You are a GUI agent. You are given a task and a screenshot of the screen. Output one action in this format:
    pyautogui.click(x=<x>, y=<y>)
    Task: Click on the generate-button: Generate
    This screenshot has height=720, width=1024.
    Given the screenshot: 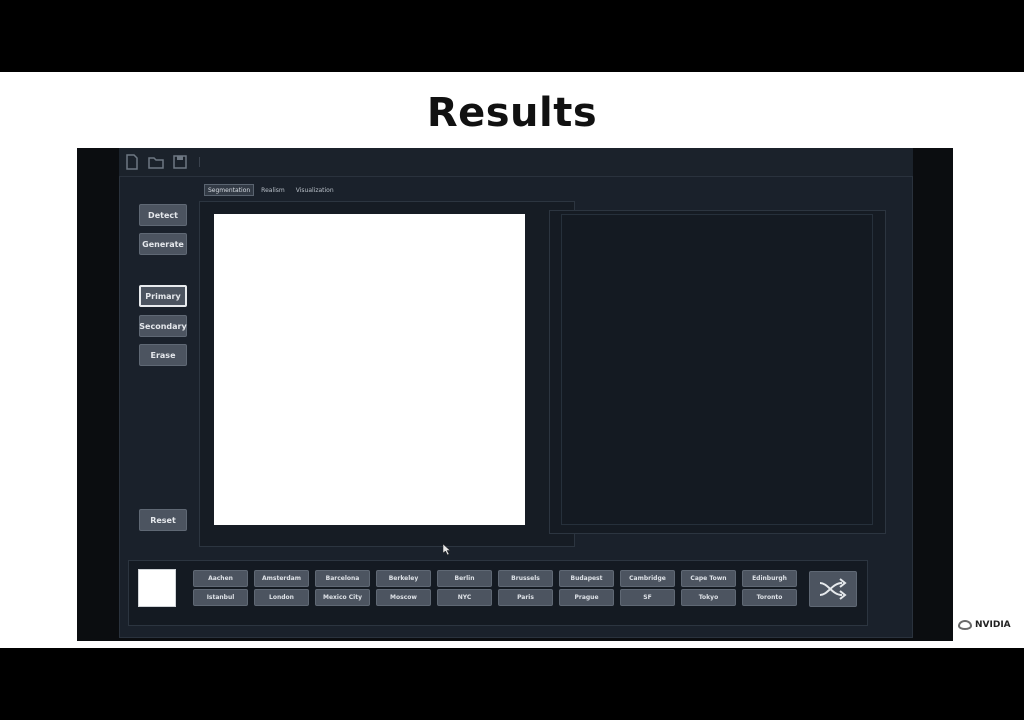 What is the action you would take?
    pyautogui.click(x=163, y=244)
    